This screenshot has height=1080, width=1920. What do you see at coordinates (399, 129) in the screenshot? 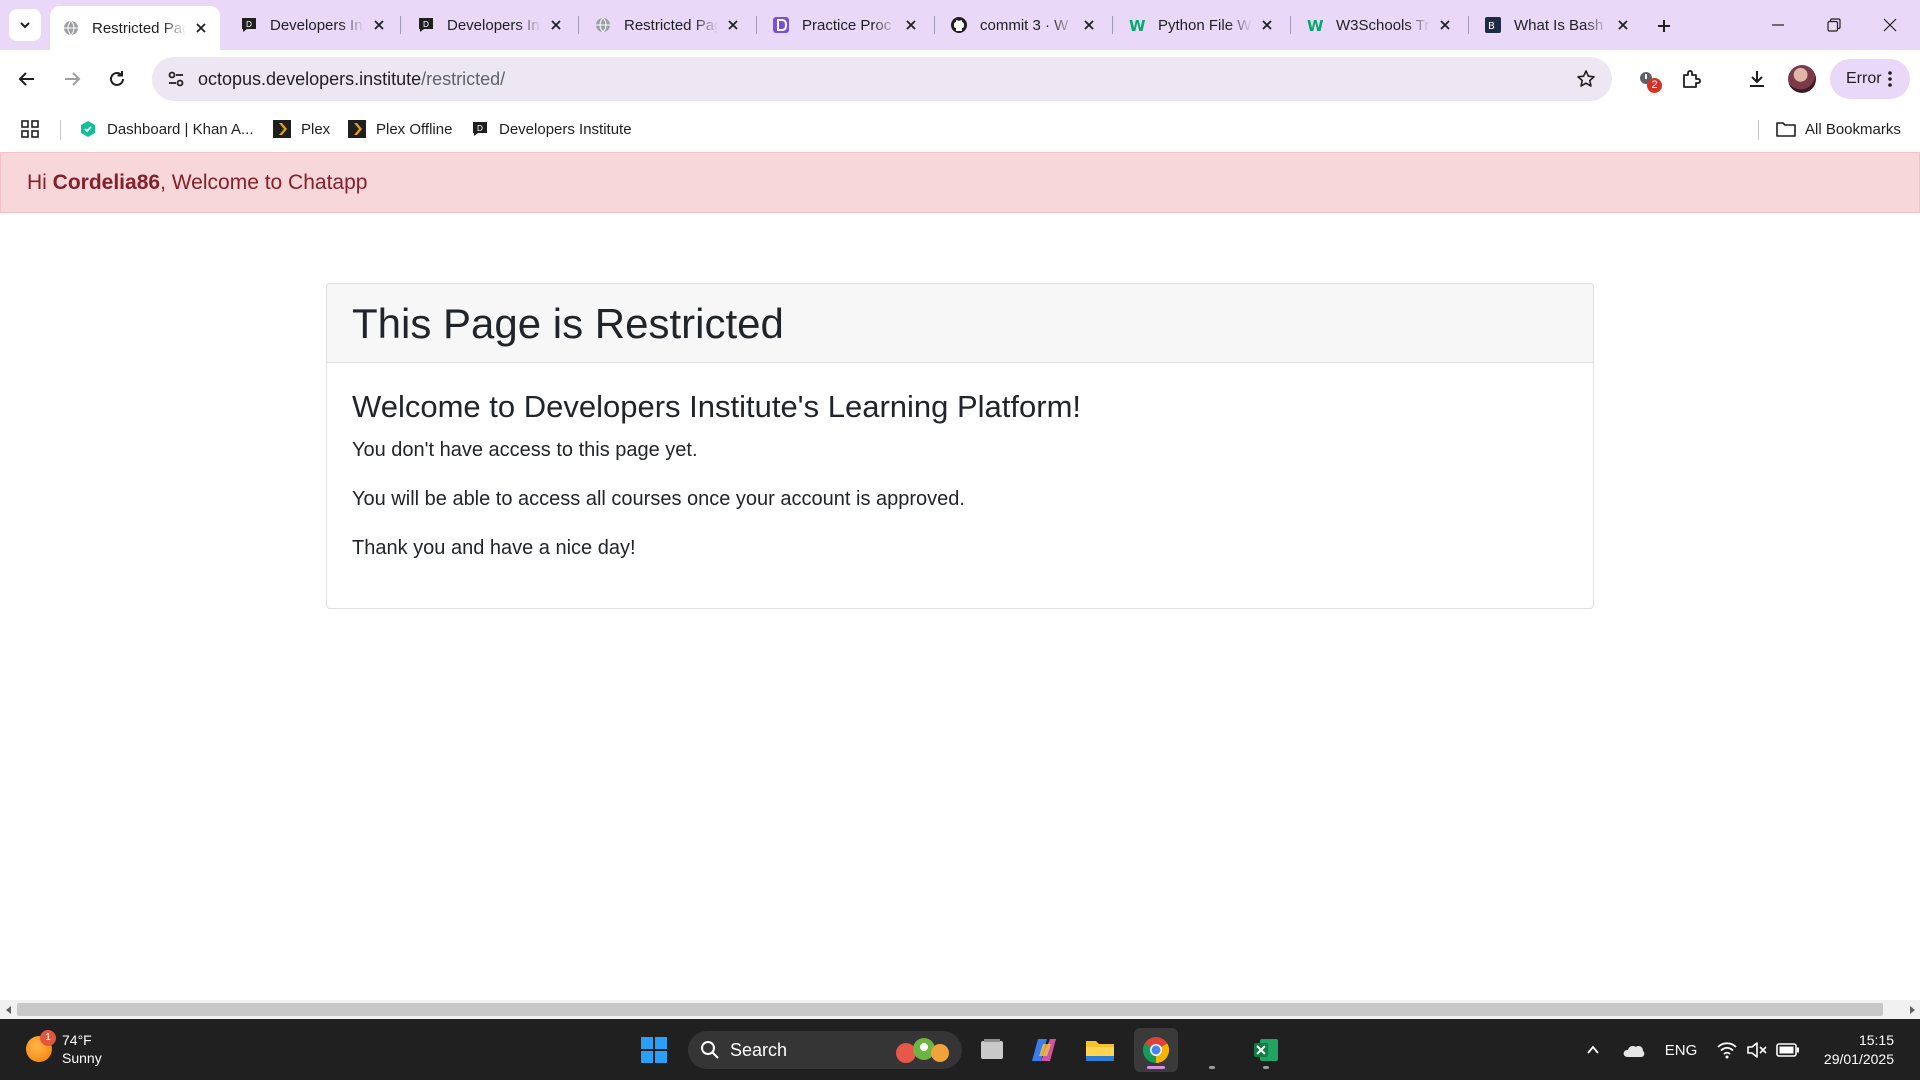
I see `bookmark-plex-offline: Plex Offline` at bounding box center [399, 129].